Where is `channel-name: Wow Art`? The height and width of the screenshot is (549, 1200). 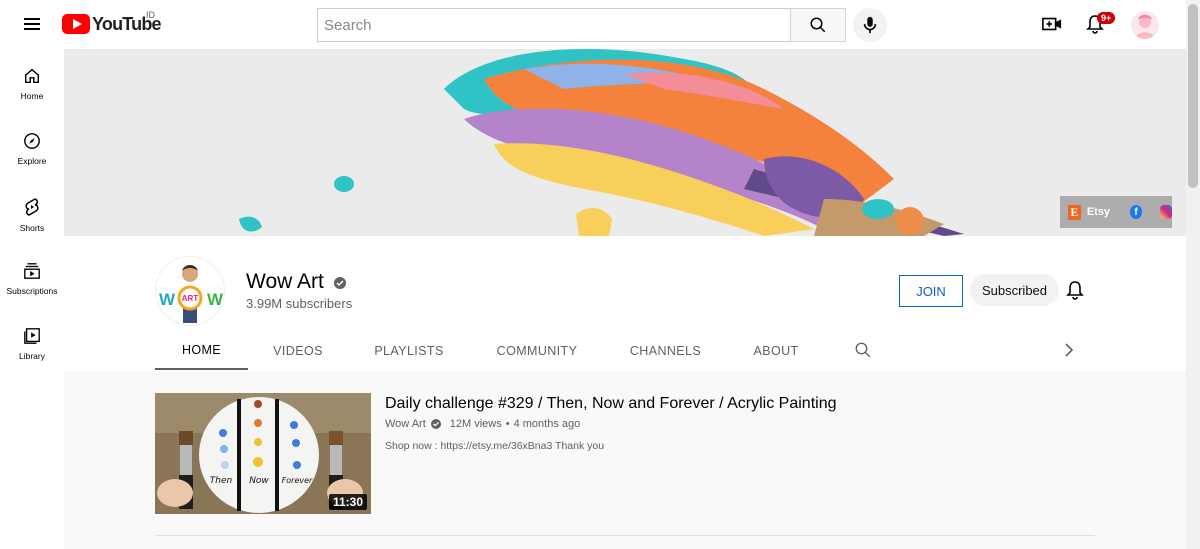
channel-name: Wow Art is located at coordinates (285, 281).